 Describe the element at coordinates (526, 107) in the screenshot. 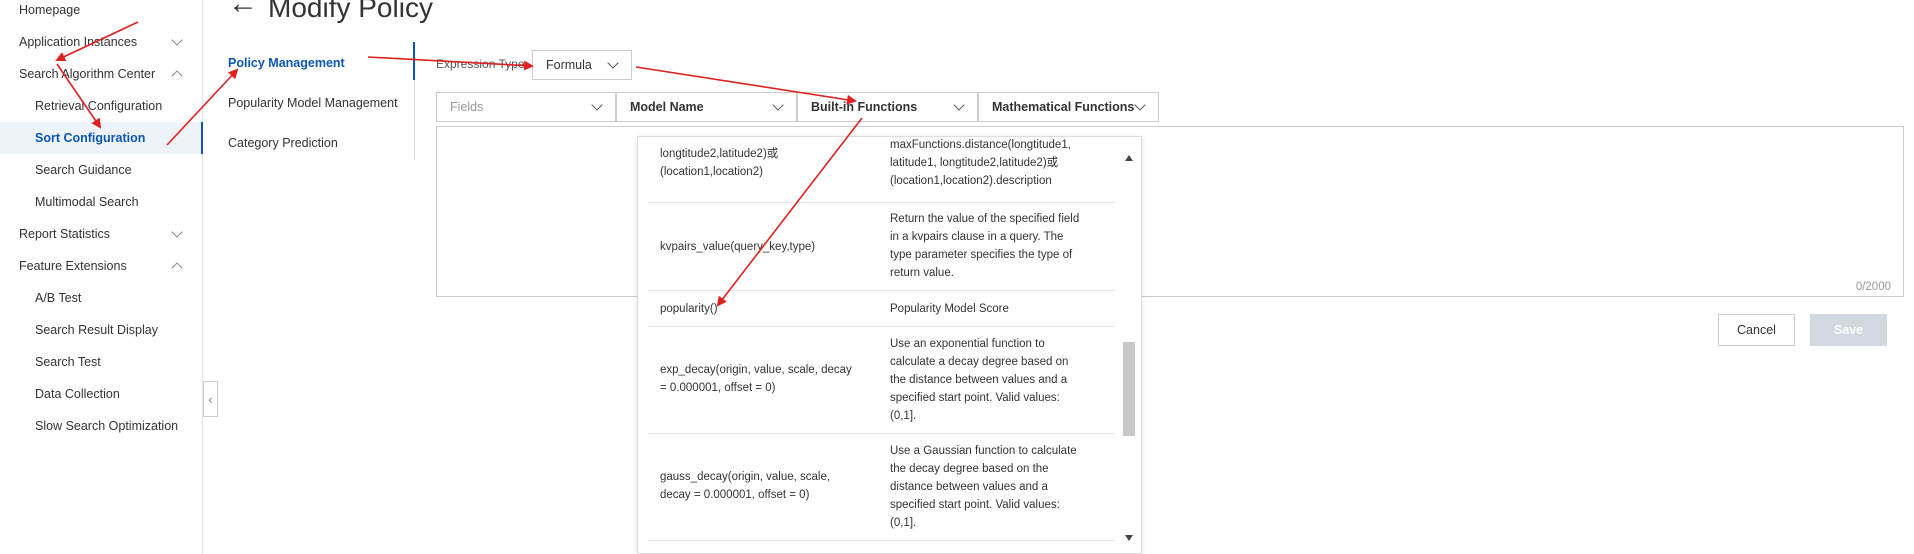

I see `fields-select: Fields` at that location.